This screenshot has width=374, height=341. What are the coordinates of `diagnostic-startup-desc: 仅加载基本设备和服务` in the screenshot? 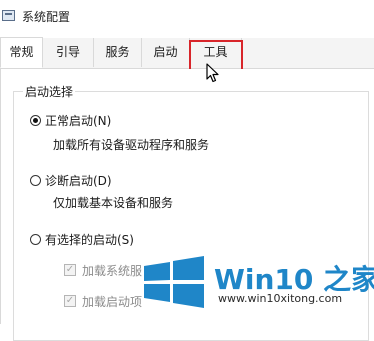 It's located at (113, 203).